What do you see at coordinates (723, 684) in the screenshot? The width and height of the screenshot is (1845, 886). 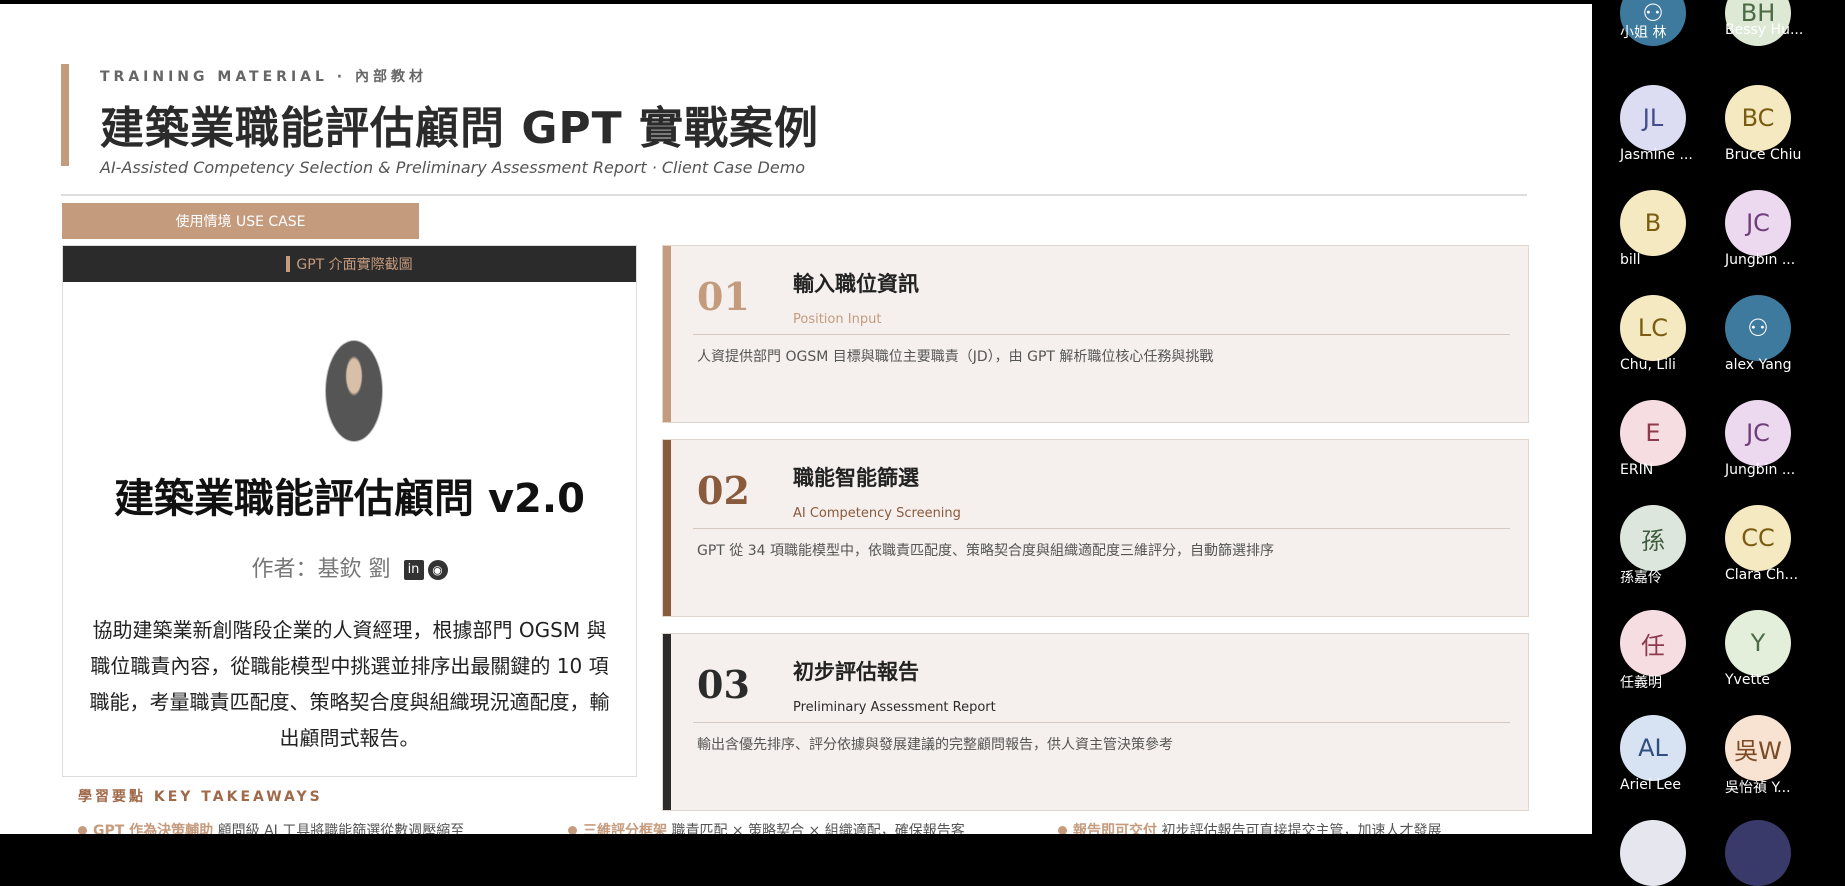 I see `step-number: 03` at bounding box center [723, 684].